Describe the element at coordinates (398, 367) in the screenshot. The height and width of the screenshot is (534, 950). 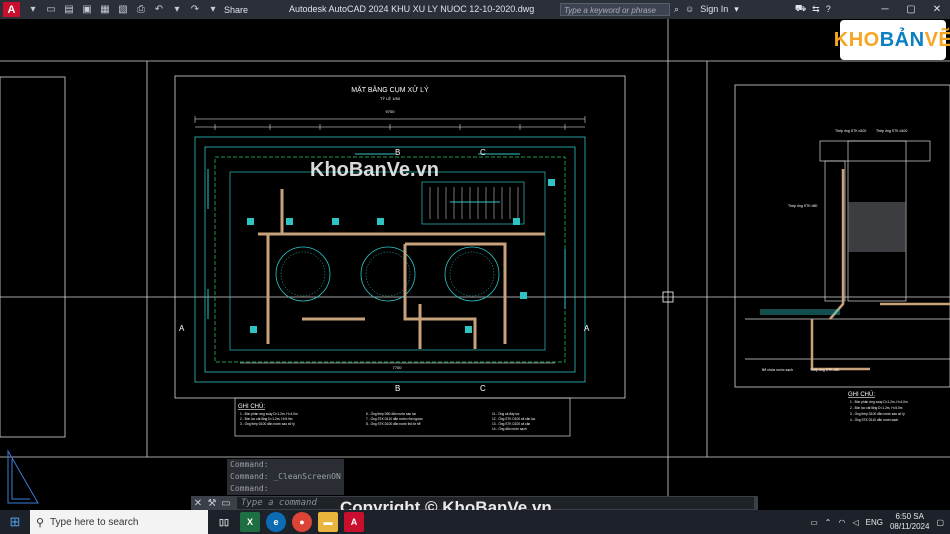
I see `dim-bottom: 7700` at that location.